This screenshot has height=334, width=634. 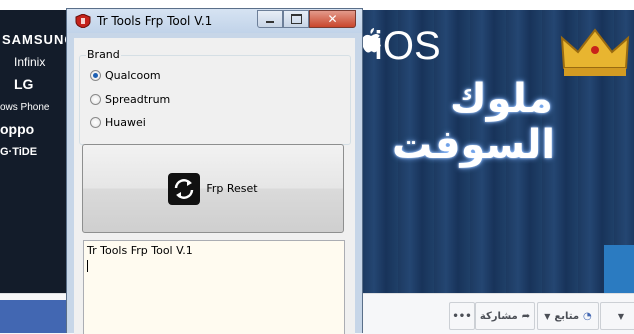 I want to click on window-title: Tr Tools Frp Tool V.1, so click(x=155, y=21).